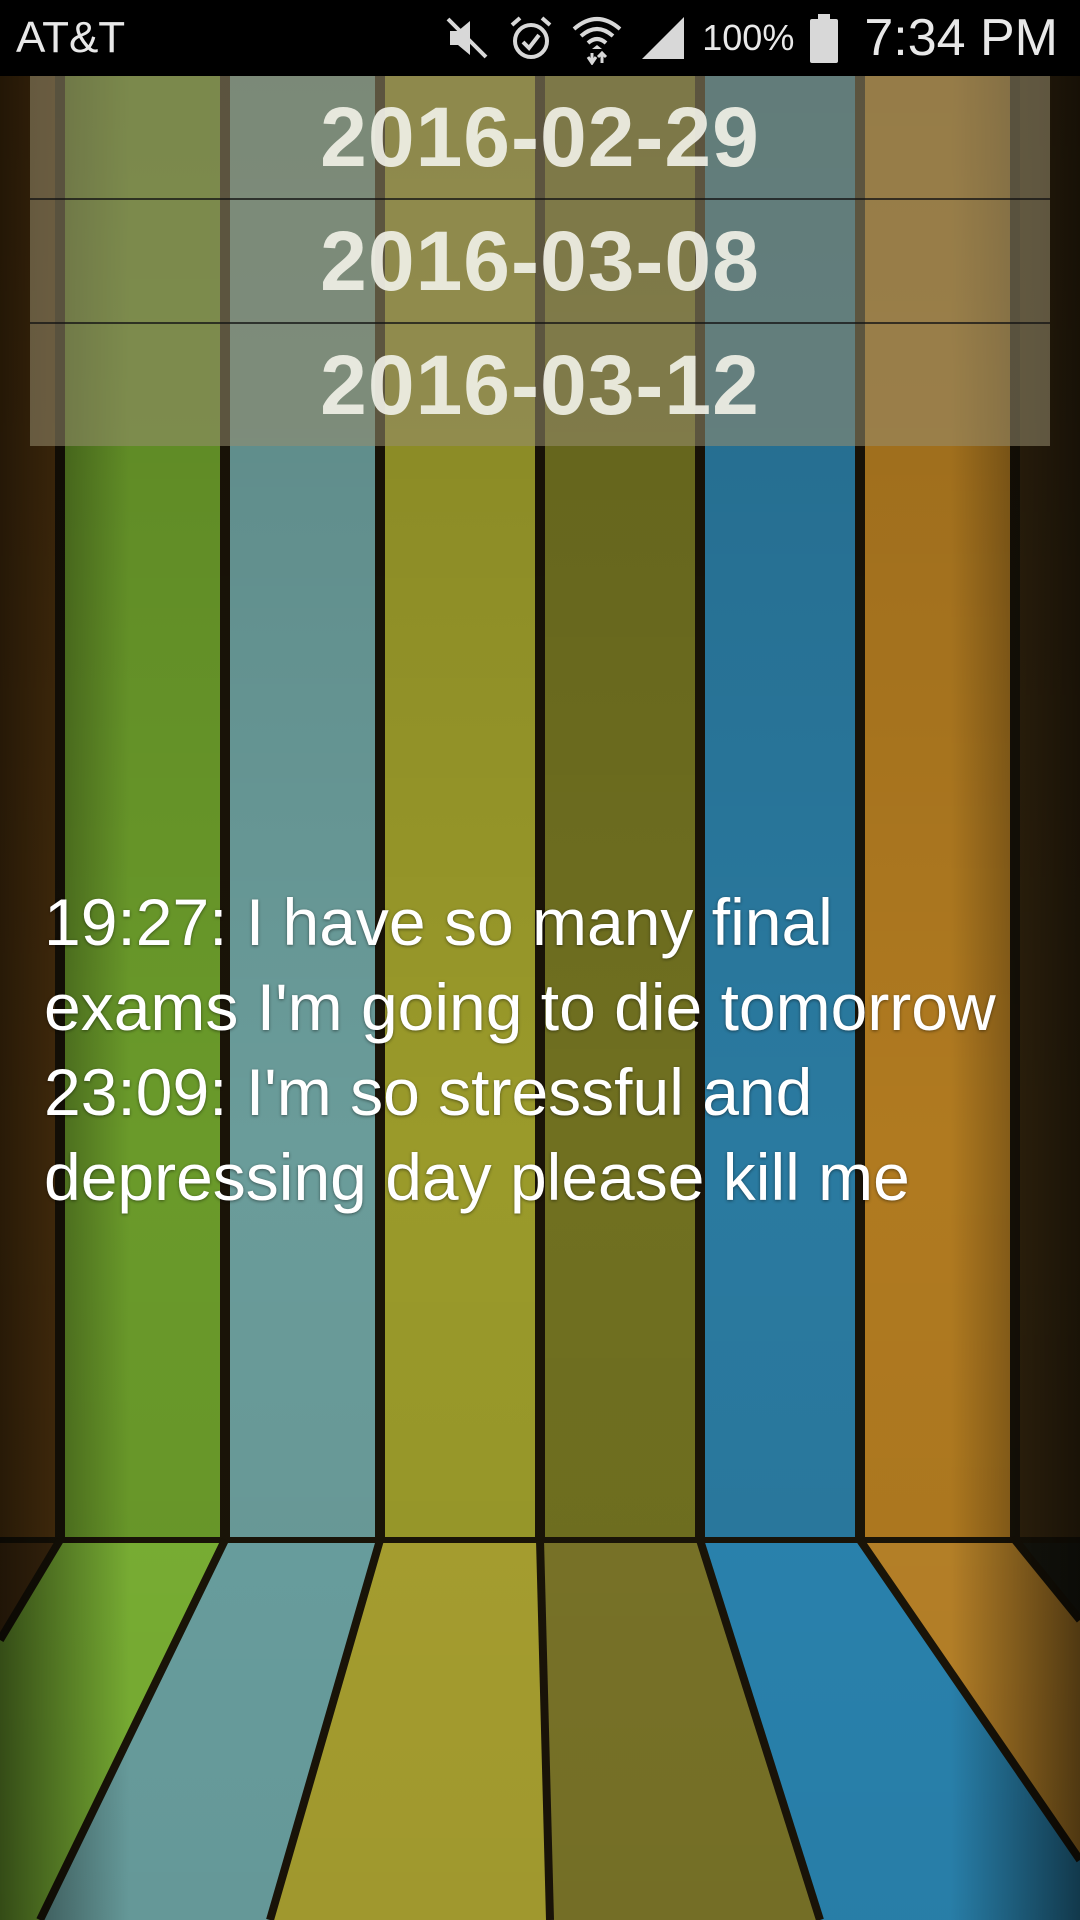 The image size is (1080, 1920). Describe the element at coordinates (824, 38) in the screenshot. I see `battery-icon` at that location.